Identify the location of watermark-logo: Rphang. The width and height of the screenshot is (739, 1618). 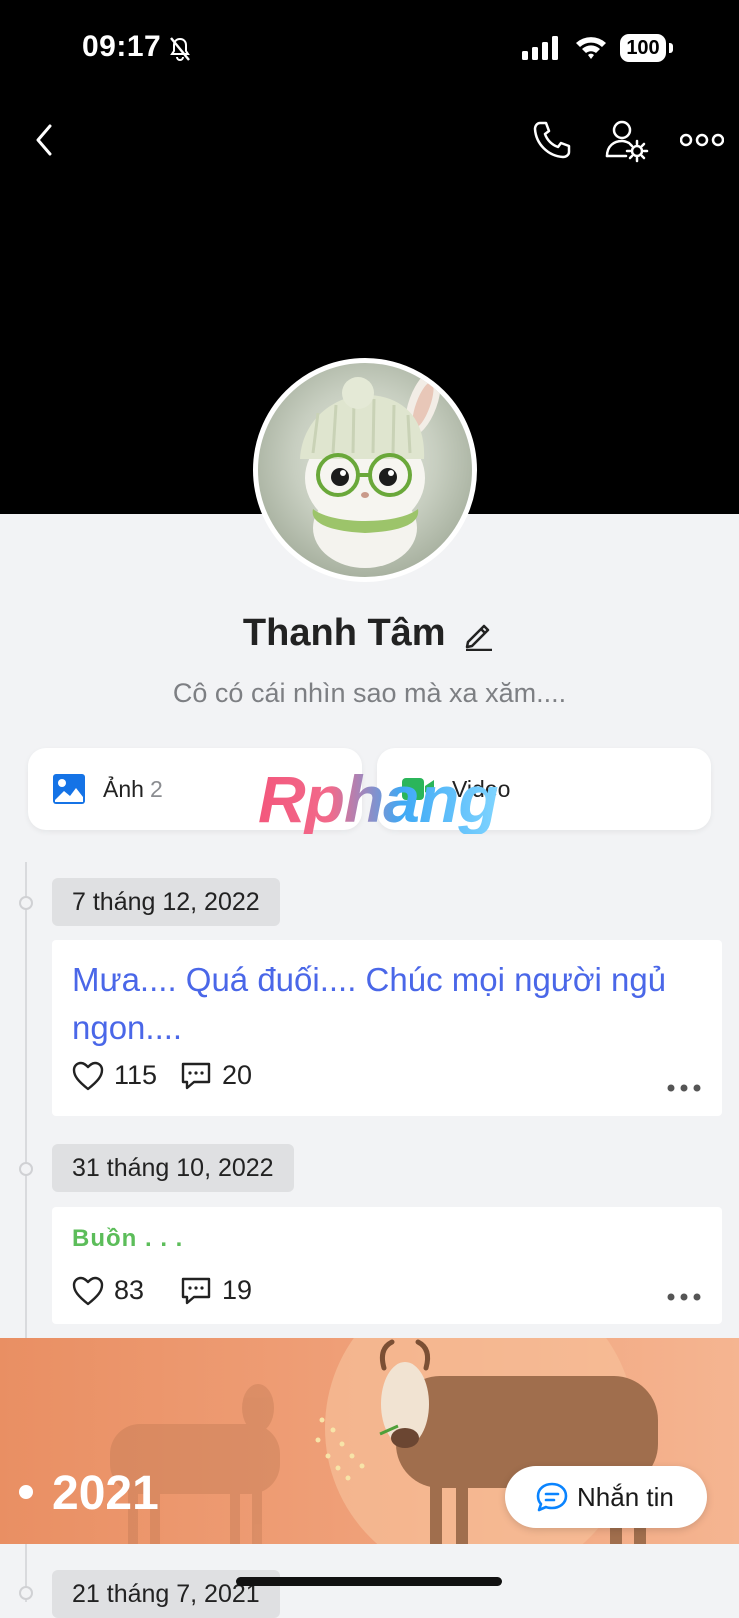
(378, 799).